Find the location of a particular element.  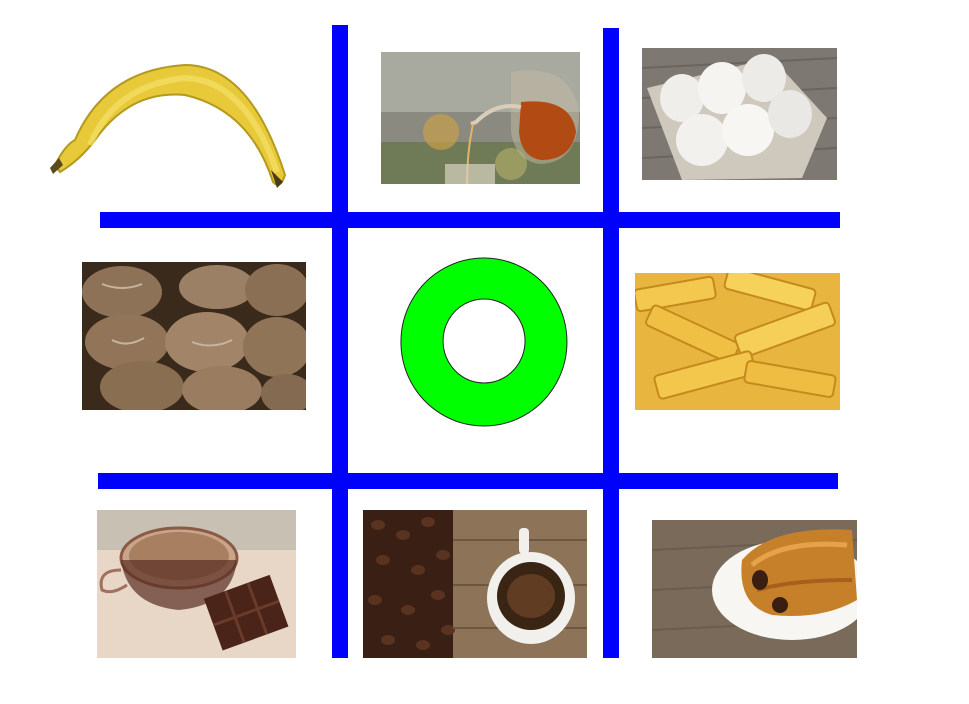

grid-line-vertical-right is located at coordinates (611, 343).